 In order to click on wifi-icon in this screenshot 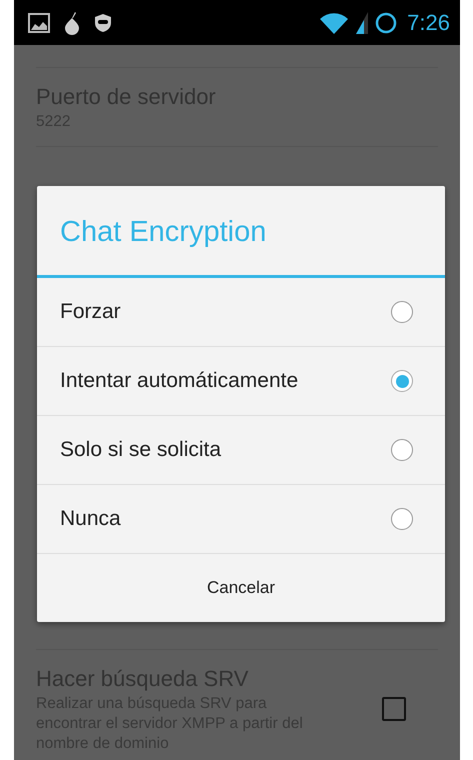, I will do `click(334, 22)`.